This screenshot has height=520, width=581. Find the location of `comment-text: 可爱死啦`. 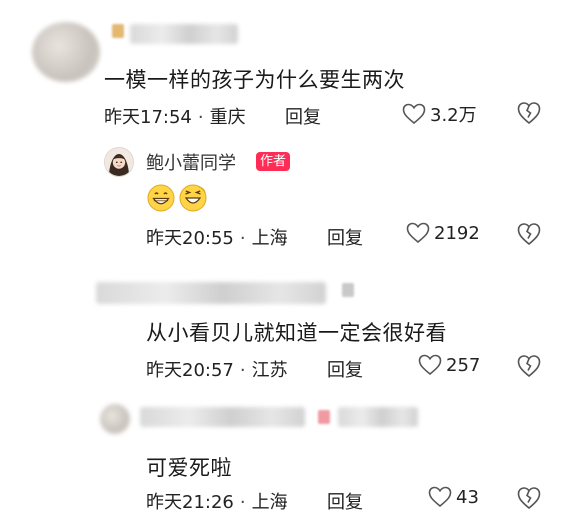

comment-text: 可爱死啦 is located at coordinates (189, 468).